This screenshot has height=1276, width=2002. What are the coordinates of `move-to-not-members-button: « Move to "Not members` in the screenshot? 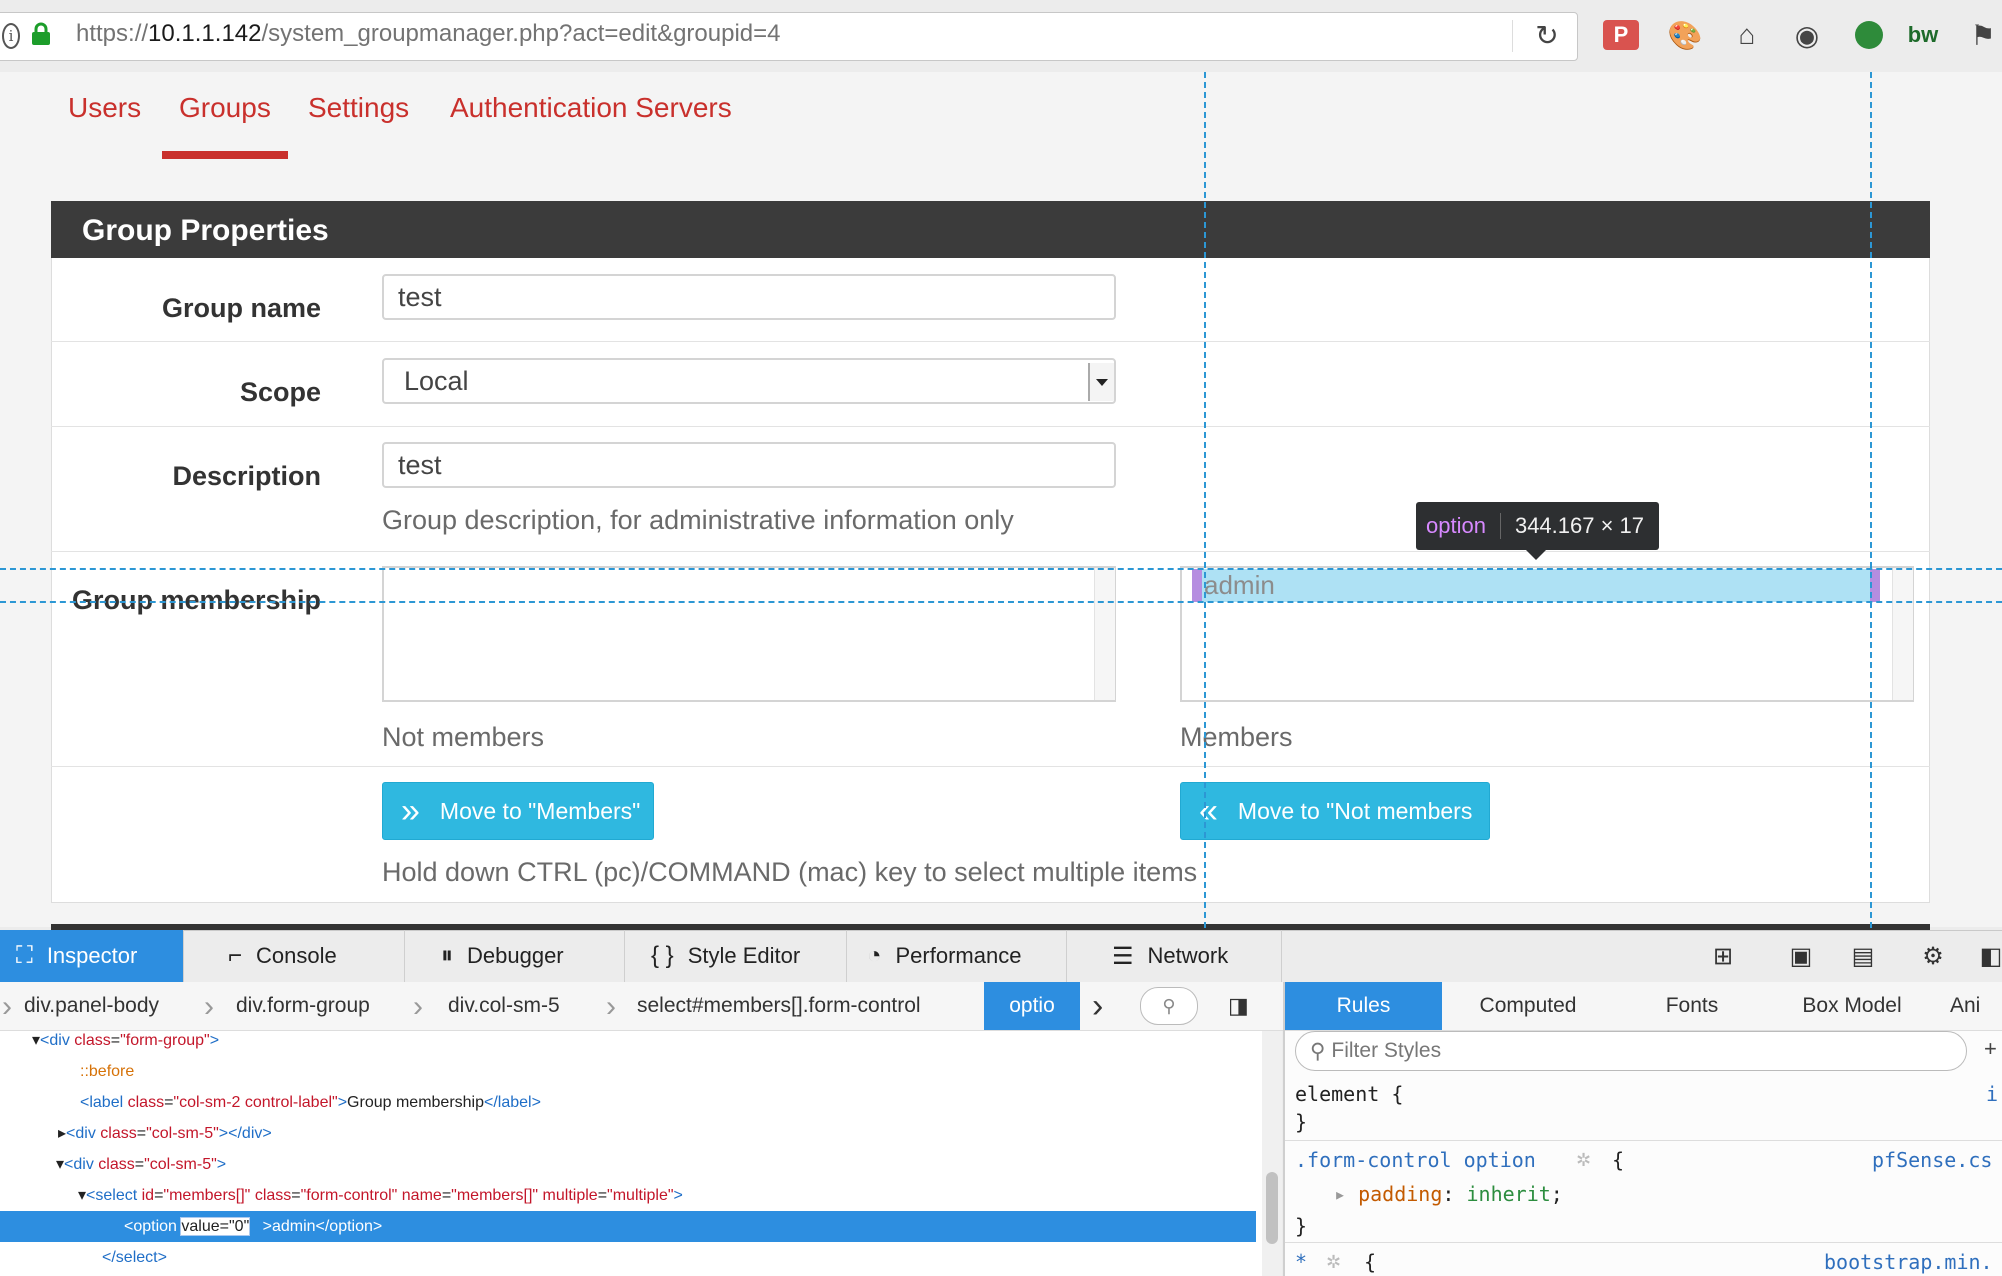 It's located at (1335, 811).